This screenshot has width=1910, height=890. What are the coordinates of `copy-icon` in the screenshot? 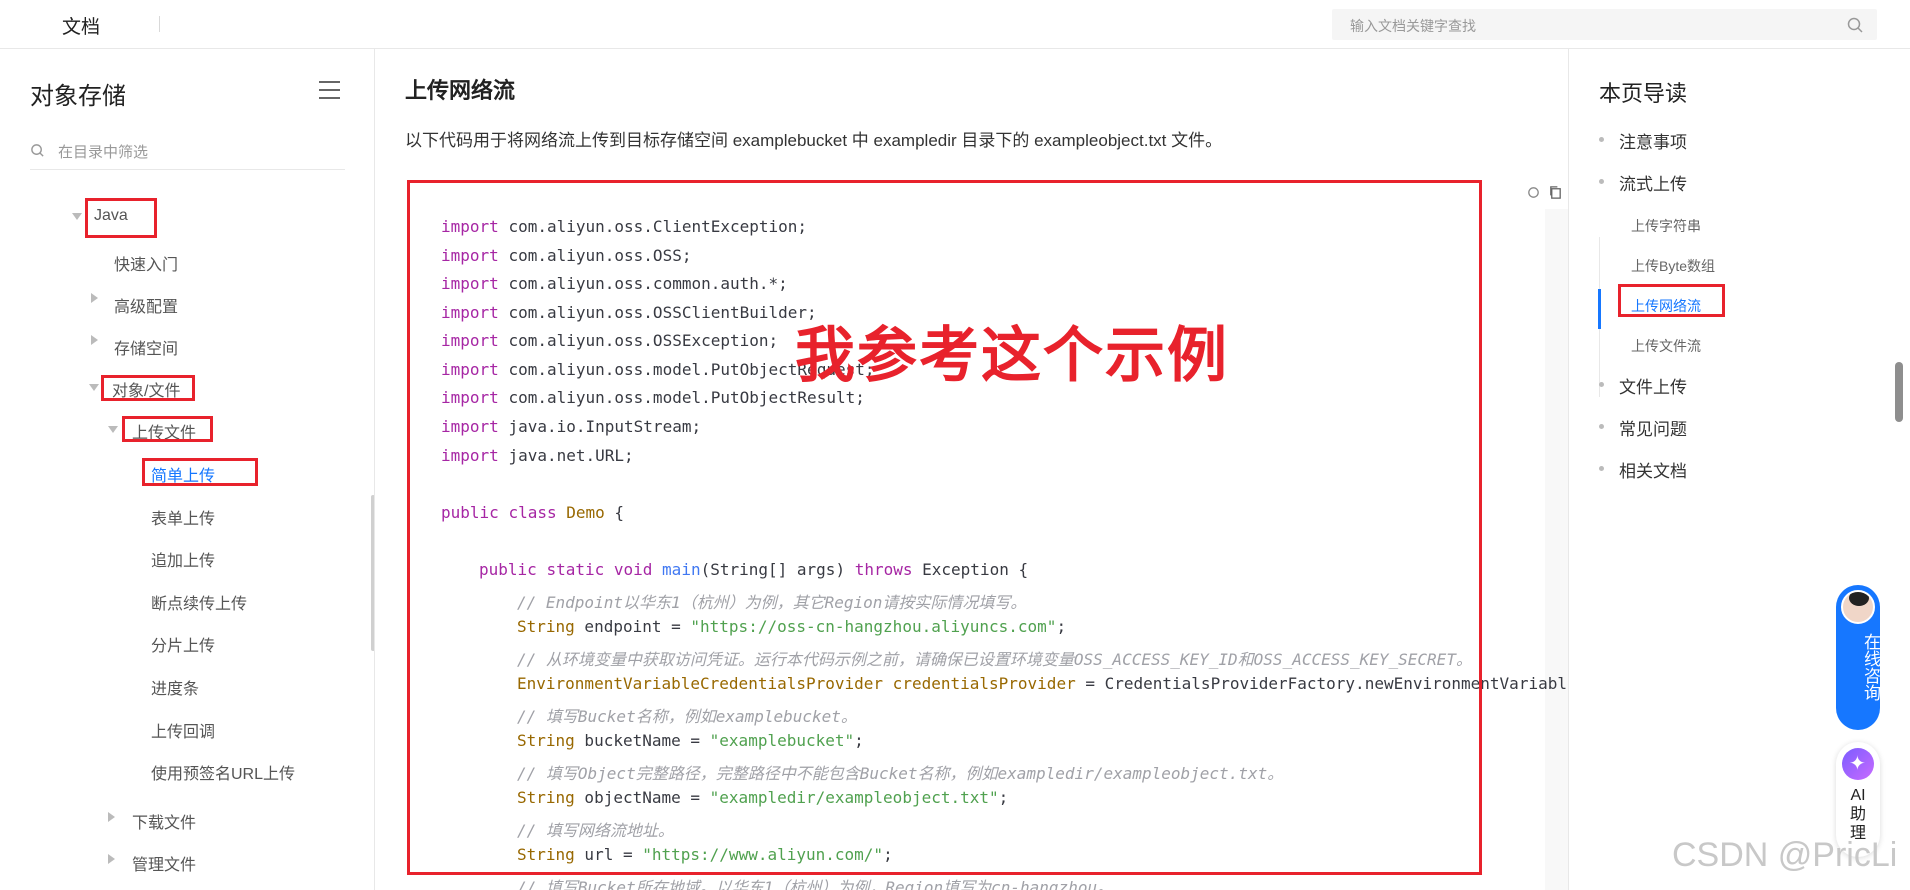 It's located at (1555, 192).